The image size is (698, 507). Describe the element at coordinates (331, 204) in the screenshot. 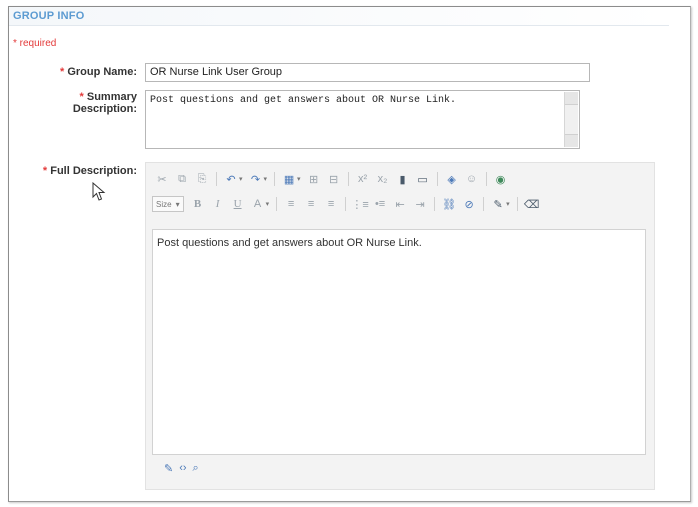

I see `align-right-icon: ≡` at that location.